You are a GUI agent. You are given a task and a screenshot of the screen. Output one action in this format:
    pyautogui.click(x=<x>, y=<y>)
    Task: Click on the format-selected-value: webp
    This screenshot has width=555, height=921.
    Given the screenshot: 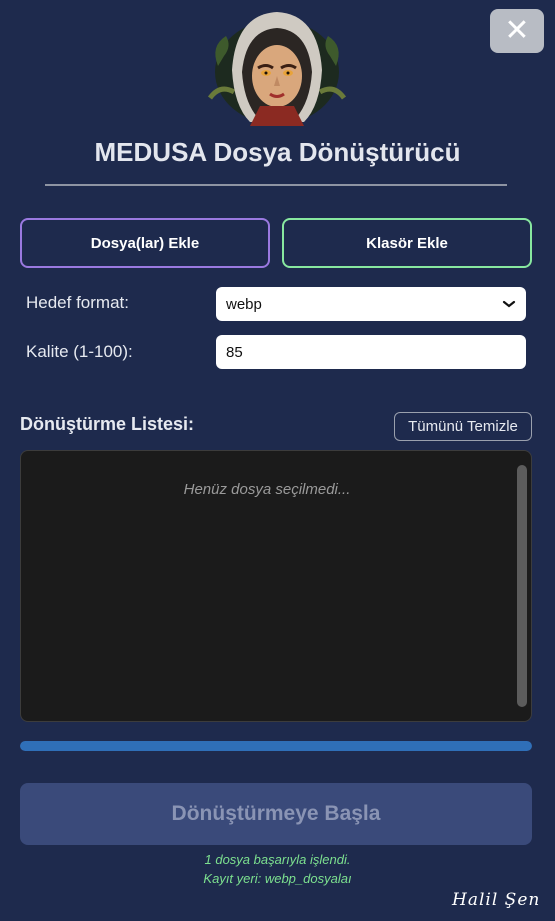 What is the action you would take?
    pyautogui.click(x=244, y=304)
    